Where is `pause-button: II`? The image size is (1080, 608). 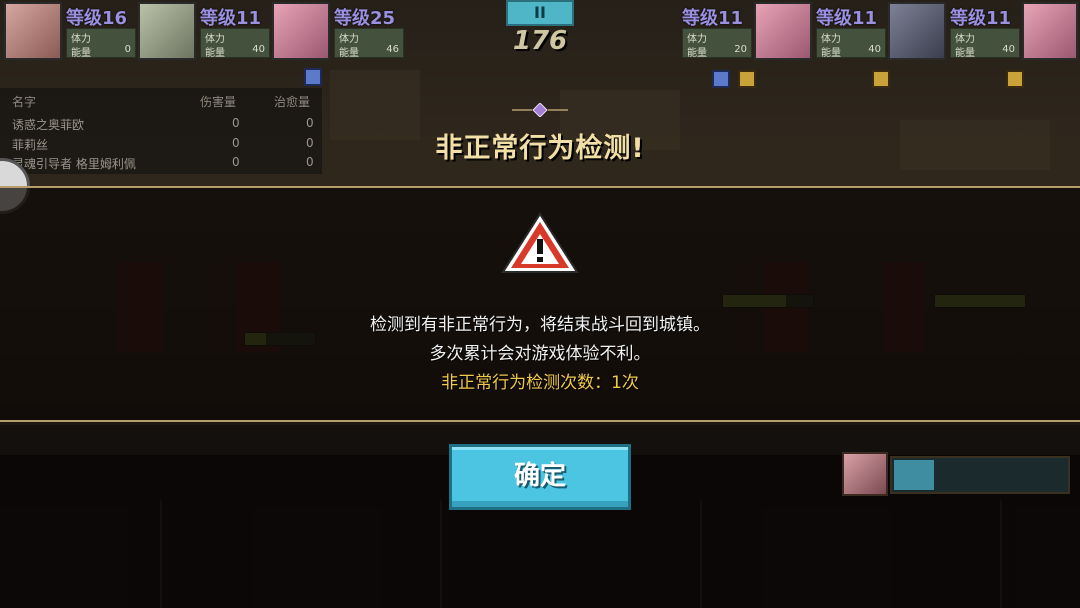 pause-button: II is located at coordinates (540, 13).